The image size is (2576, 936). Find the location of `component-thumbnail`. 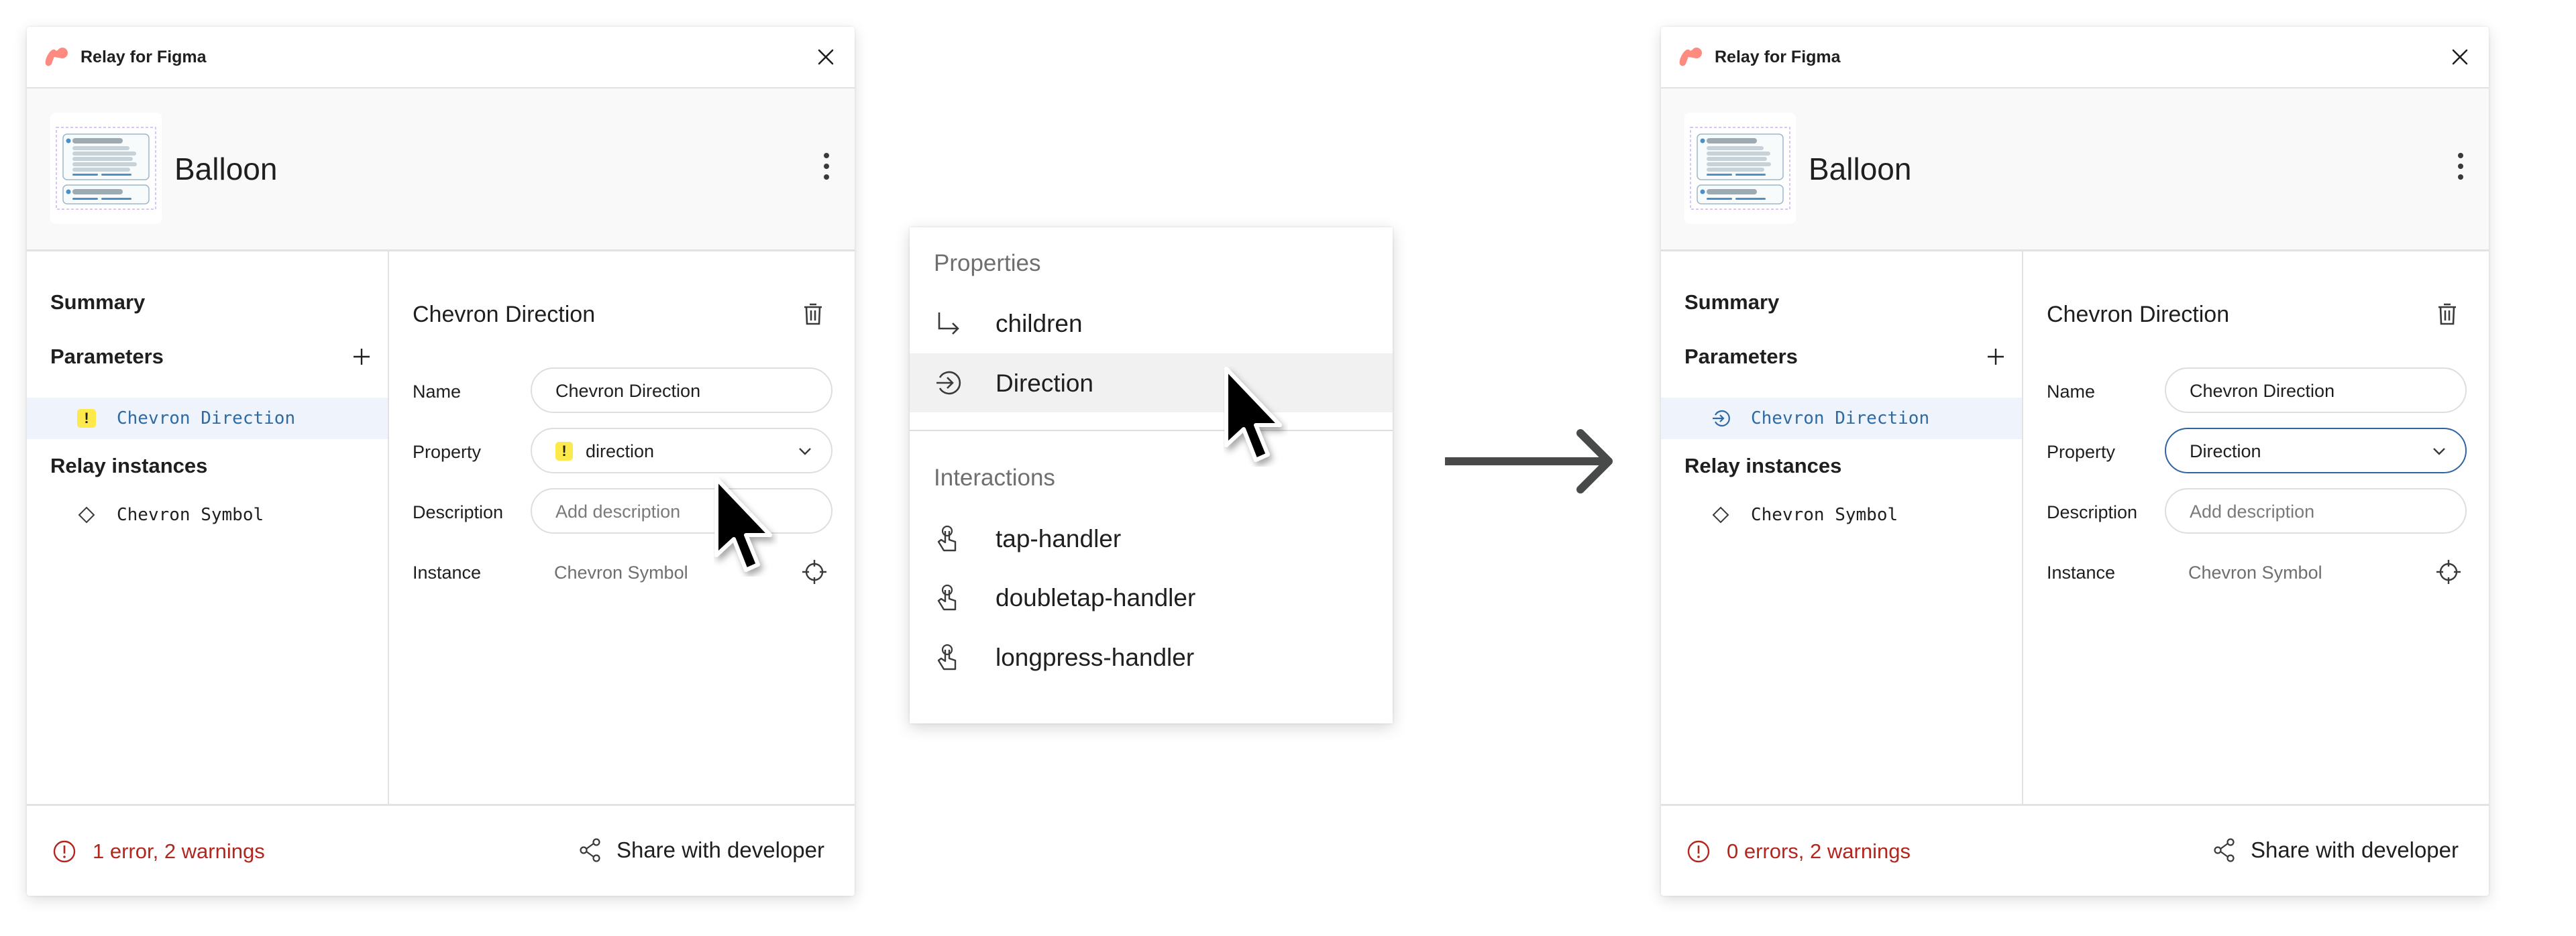

component-thumbnail is located at coordinates (106, 168).